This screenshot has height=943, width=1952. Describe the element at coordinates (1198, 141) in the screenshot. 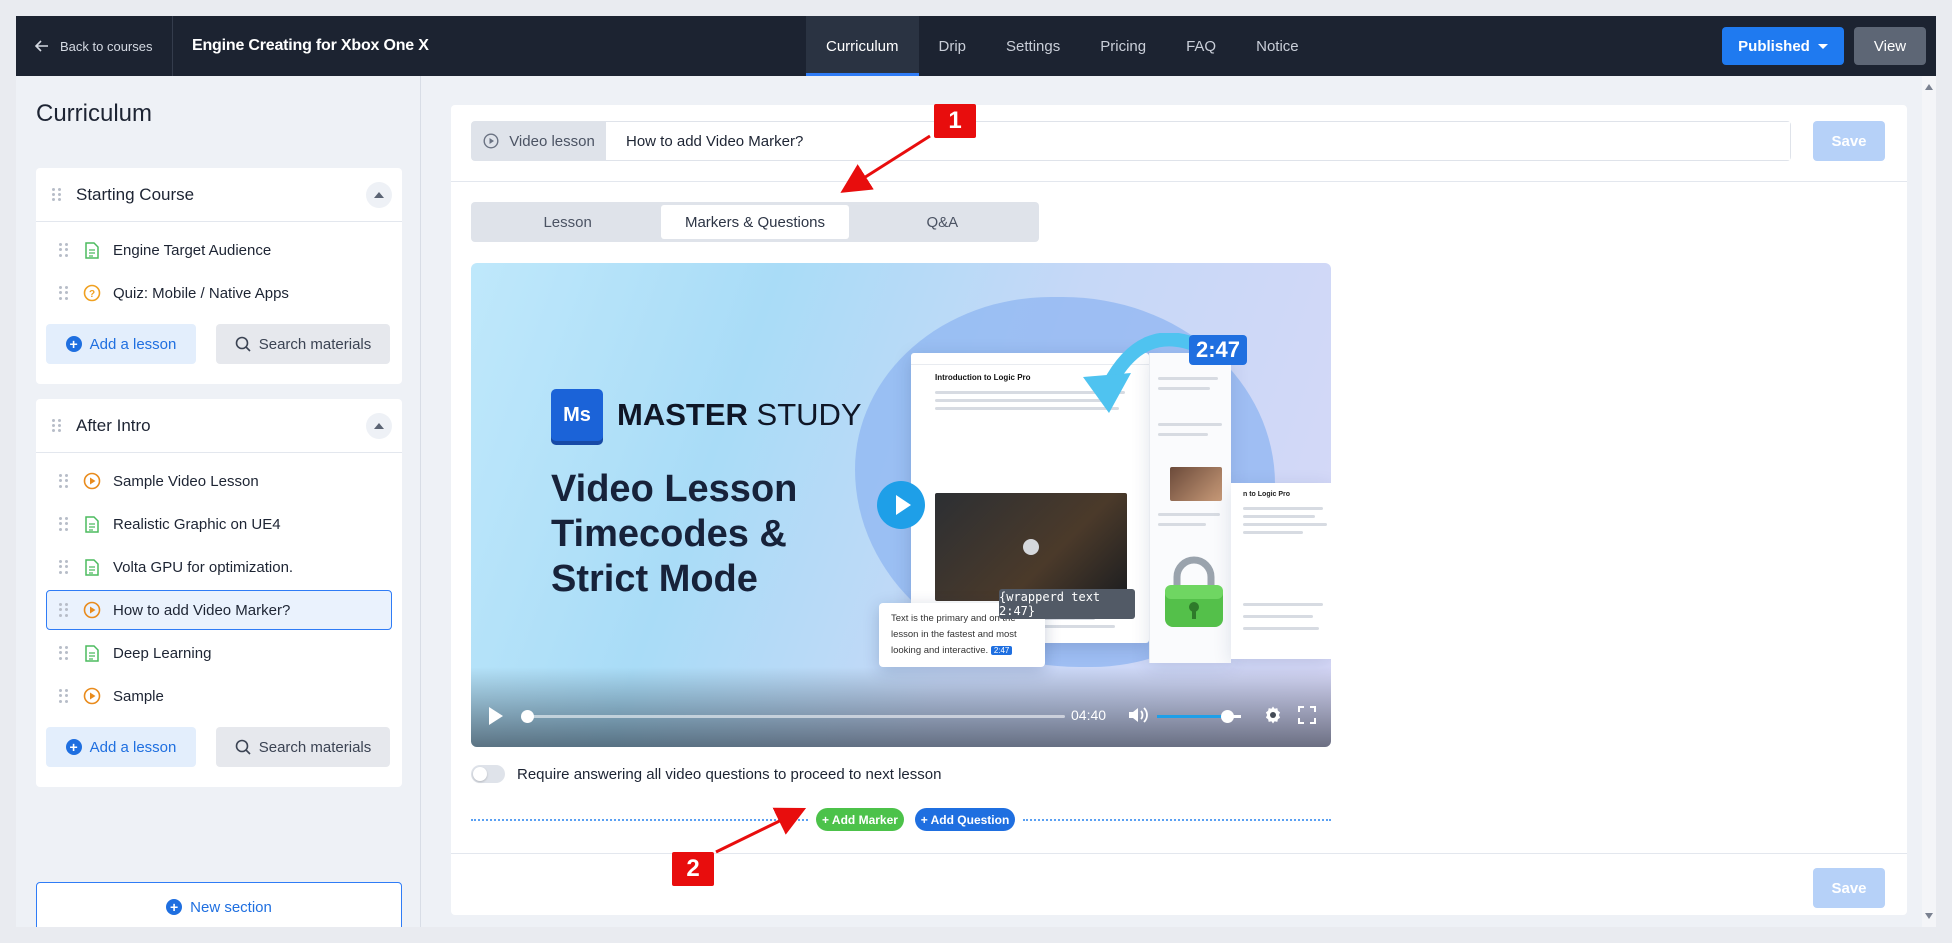

I see `lesson-title-input` at that location.